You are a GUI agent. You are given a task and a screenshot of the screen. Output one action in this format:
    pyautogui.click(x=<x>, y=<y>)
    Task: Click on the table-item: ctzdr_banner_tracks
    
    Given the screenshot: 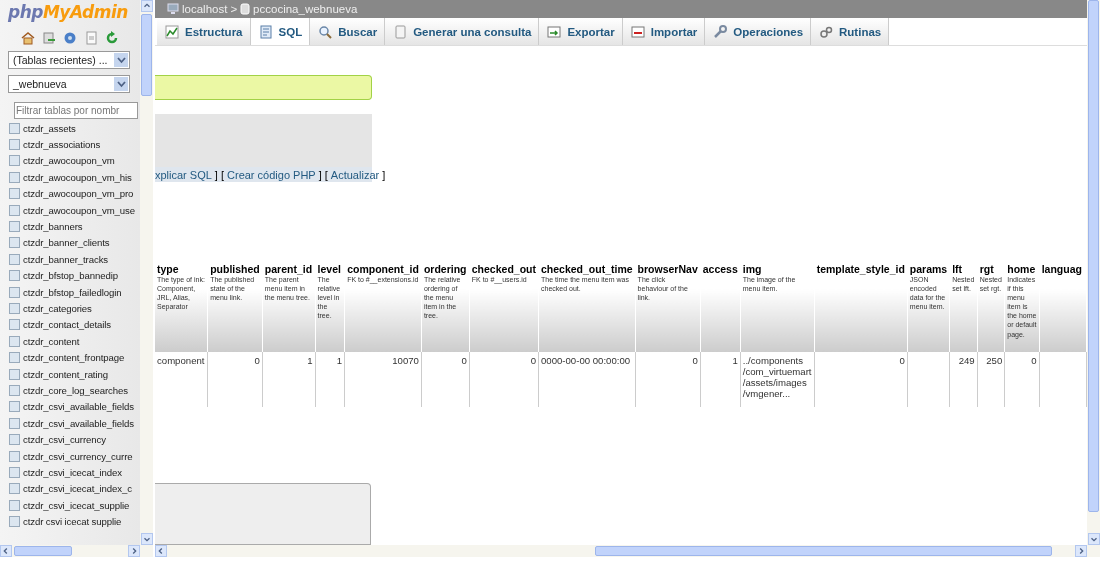 What is the action you would take?
    pyautogui.click(x=70, y=259)
    